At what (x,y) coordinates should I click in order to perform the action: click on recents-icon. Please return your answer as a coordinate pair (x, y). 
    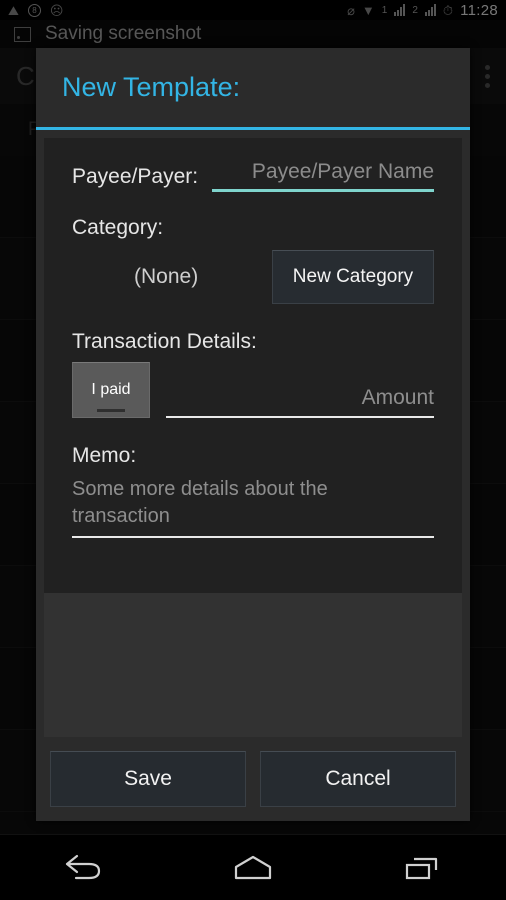
    Looking at the image, I should click on (421, 868).